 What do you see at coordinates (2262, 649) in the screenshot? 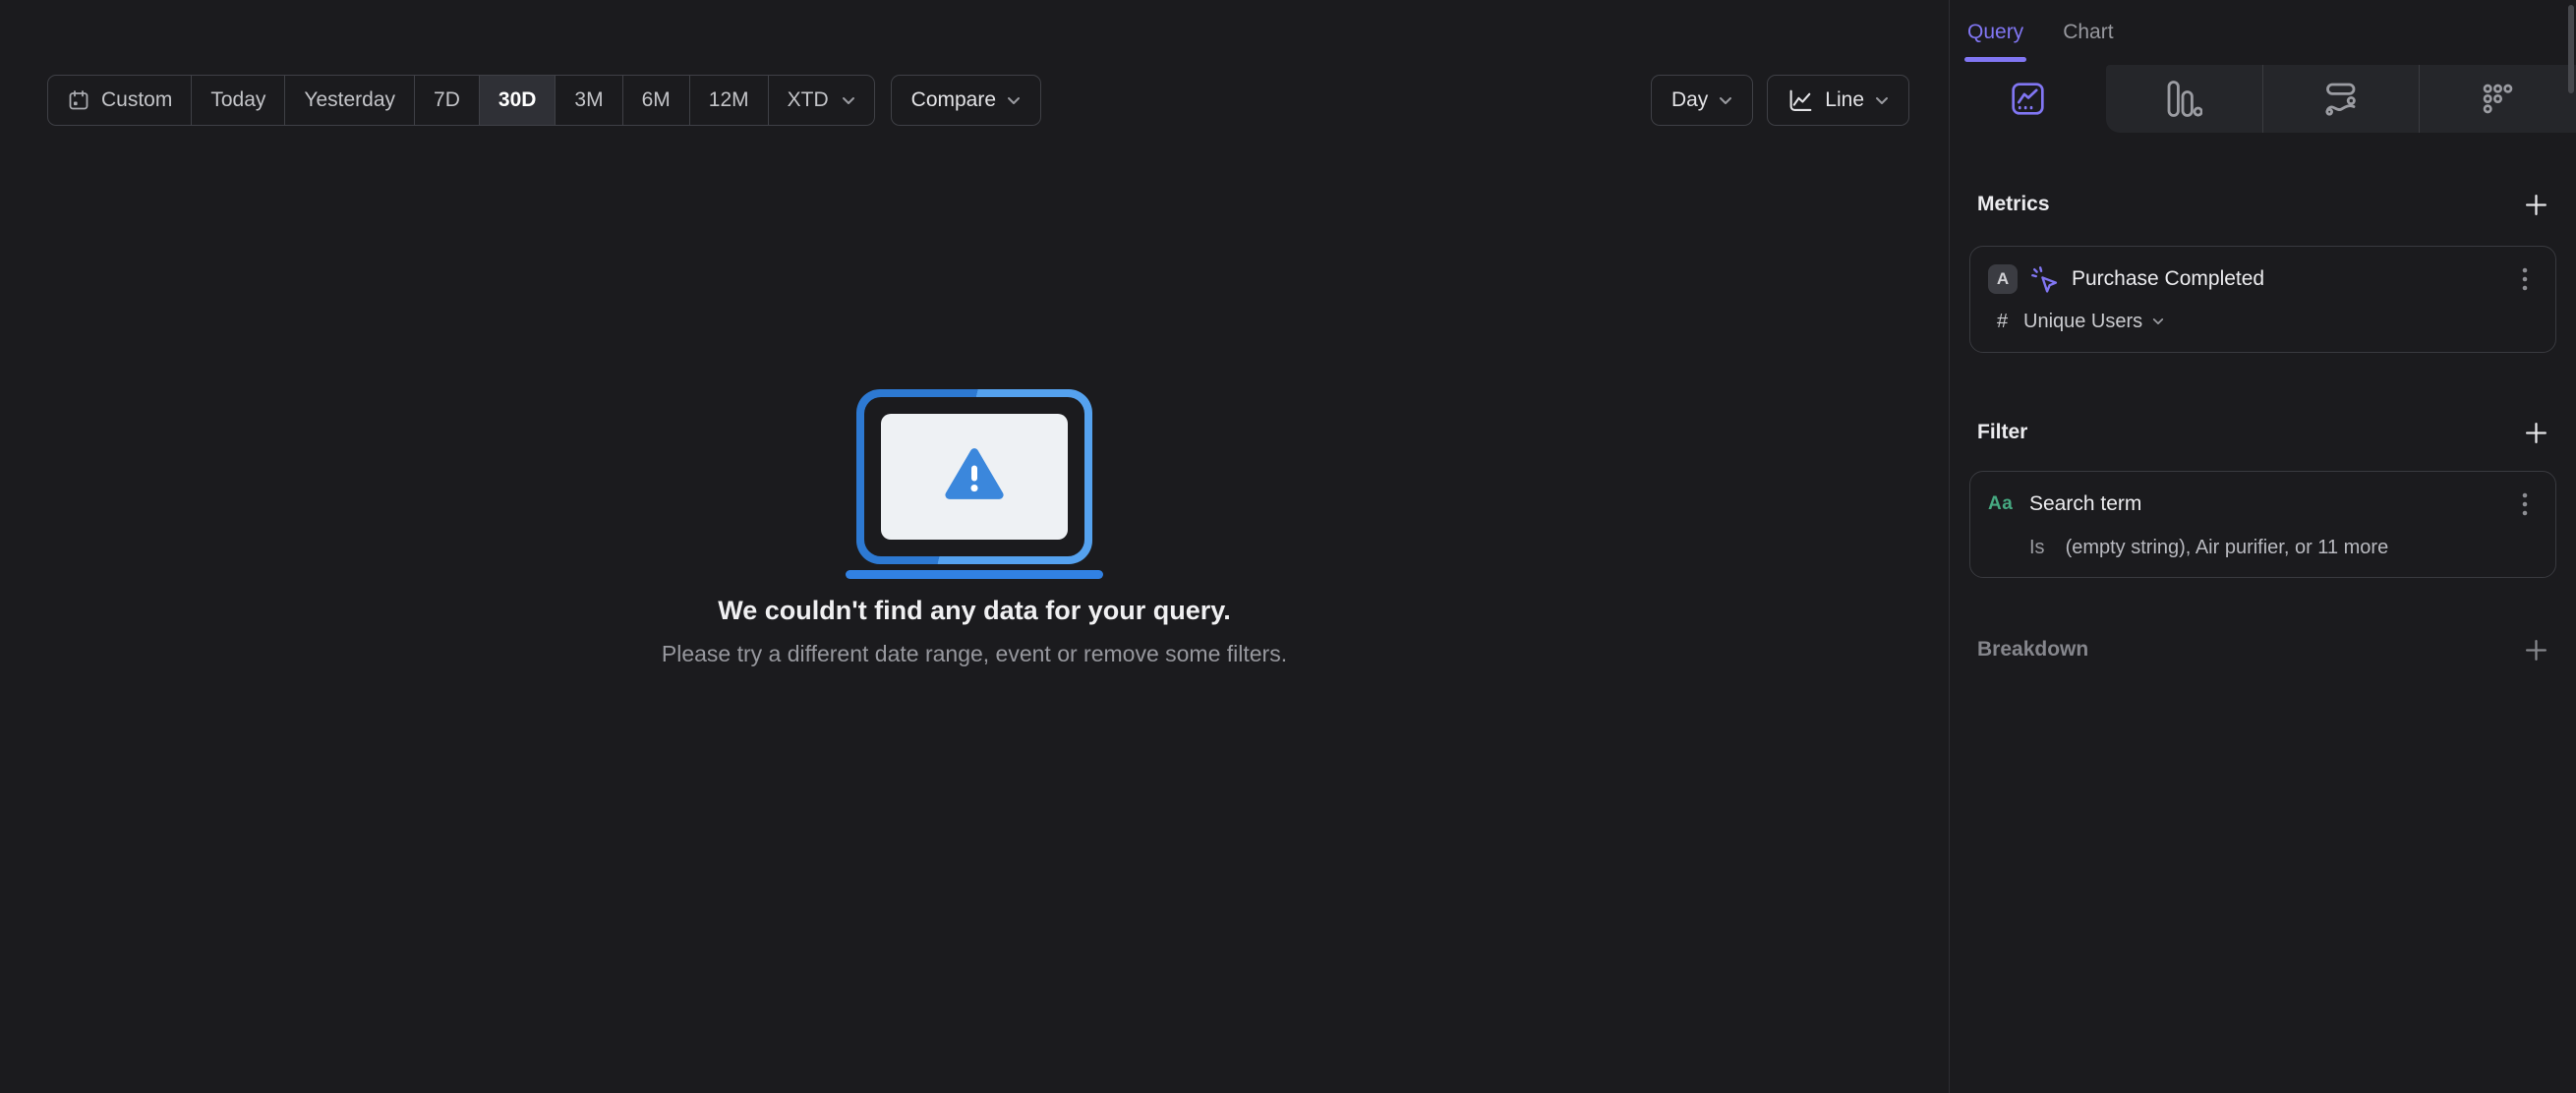
I see `breakdown-section-header: Breakdown` at bounding box center [2262, 649].